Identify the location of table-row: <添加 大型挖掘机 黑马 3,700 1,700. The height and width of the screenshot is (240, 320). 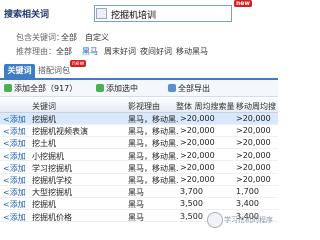
(139, 192).